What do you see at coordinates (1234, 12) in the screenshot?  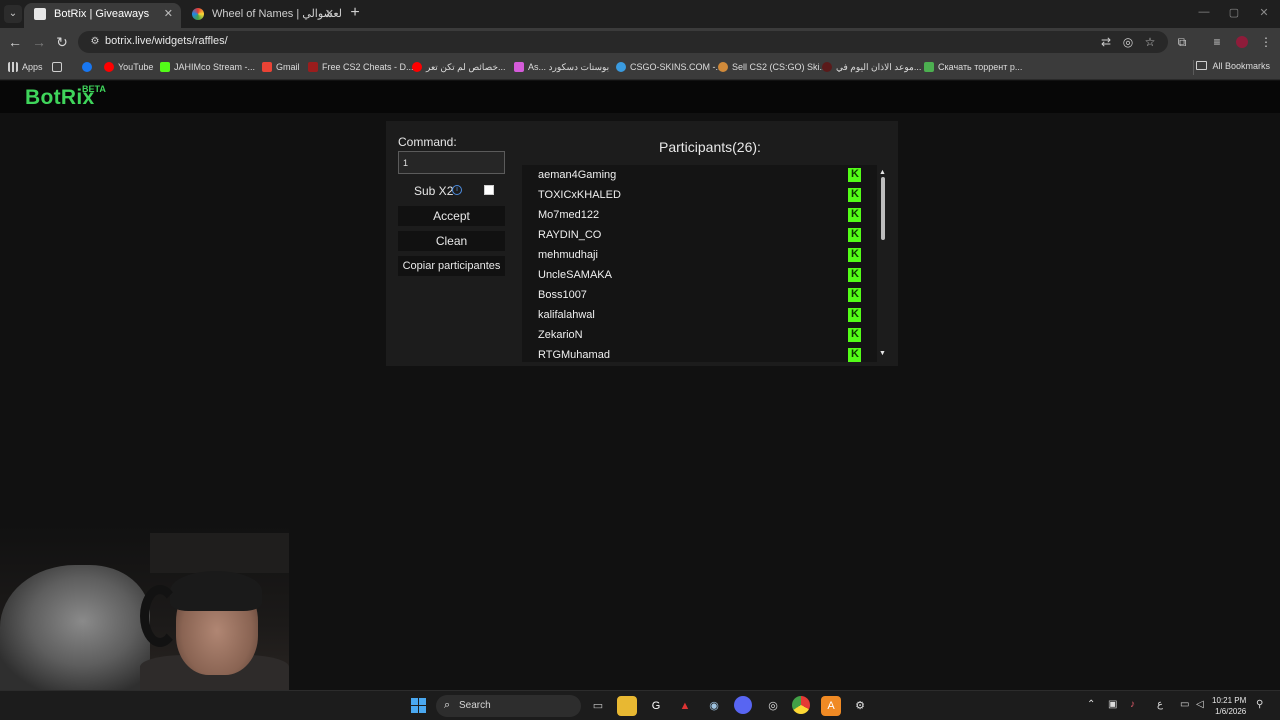 I see `restore-icon: ▢` at bounding box center [1234, 12].